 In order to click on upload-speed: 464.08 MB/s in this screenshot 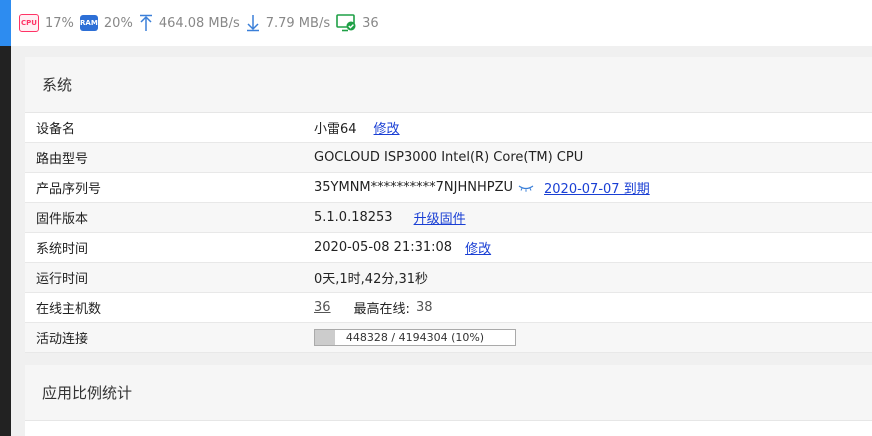, I will do `click(199, 23)`.